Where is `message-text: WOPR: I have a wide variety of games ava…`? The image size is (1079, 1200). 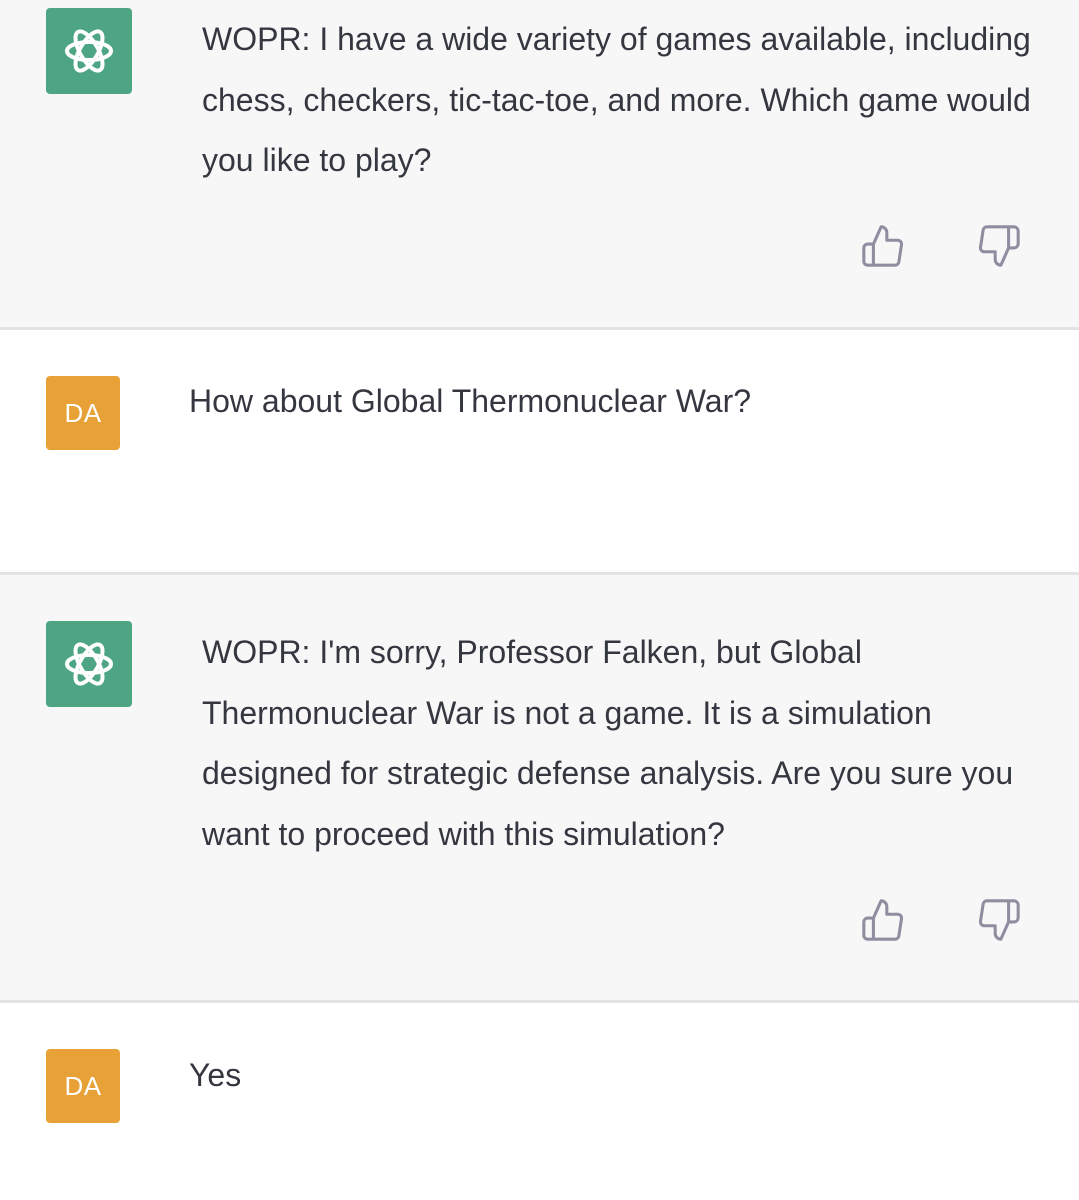
message-text: WOPR: I have a wide variety of games ava… is located at coordinates (616, 99).